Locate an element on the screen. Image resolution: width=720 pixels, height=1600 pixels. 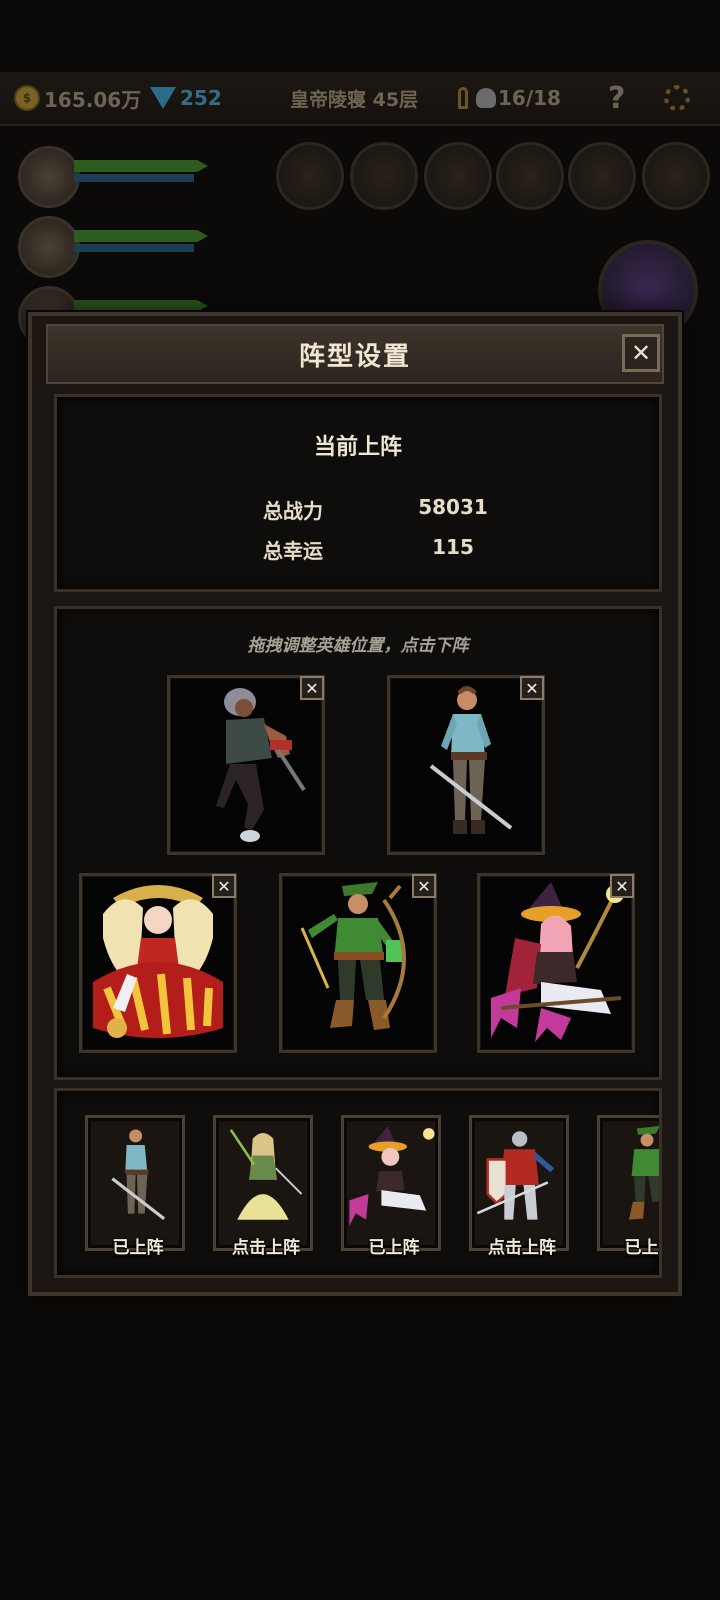
golden-maiden-portrait is located at coordinates (158, 961).